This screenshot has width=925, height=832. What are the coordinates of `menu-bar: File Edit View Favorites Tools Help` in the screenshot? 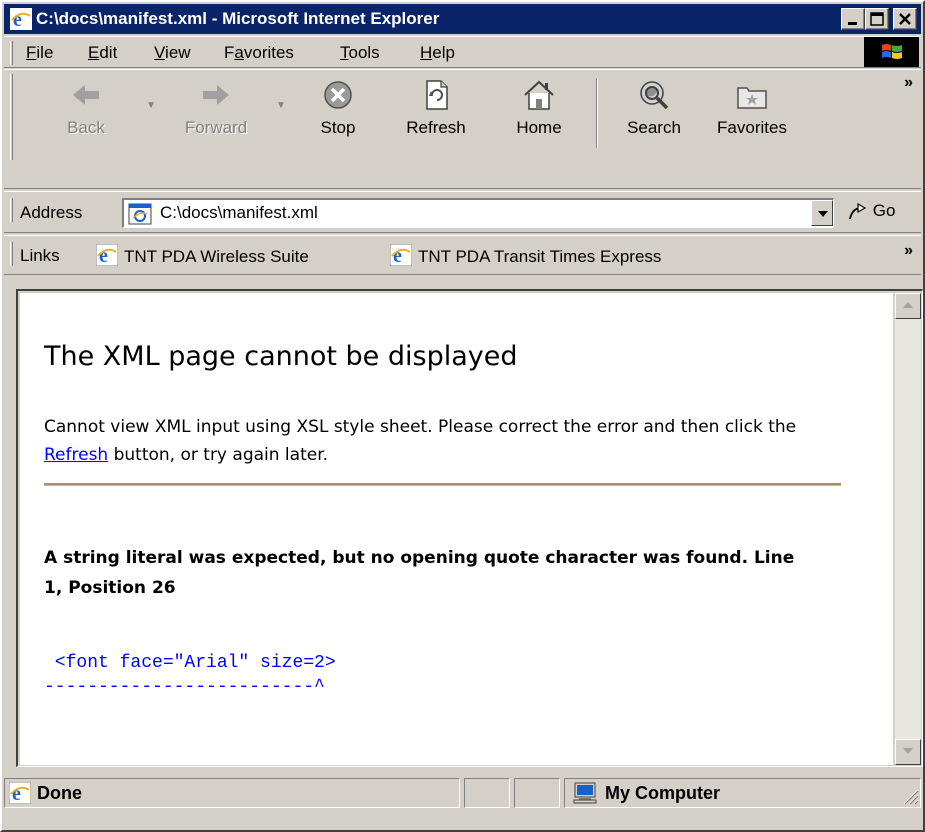 It's located at (462, 52).